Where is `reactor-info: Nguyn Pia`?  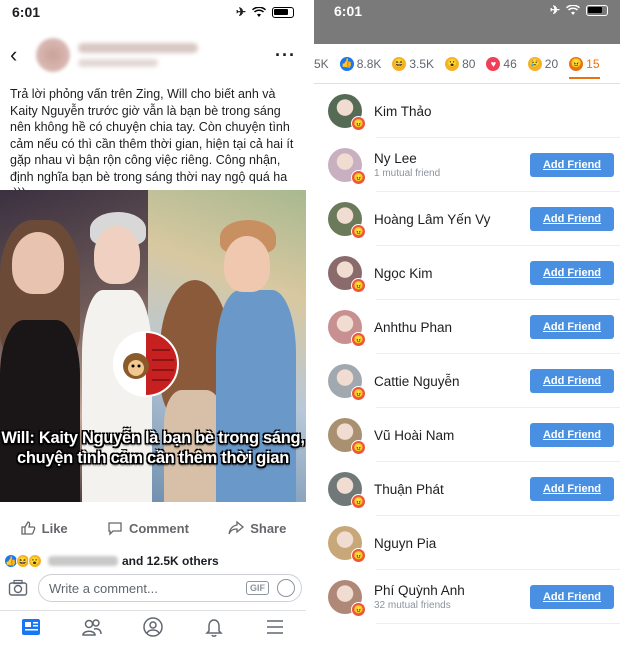
reactor-info: Nguyn Pia is located at coordinates (497, 543).